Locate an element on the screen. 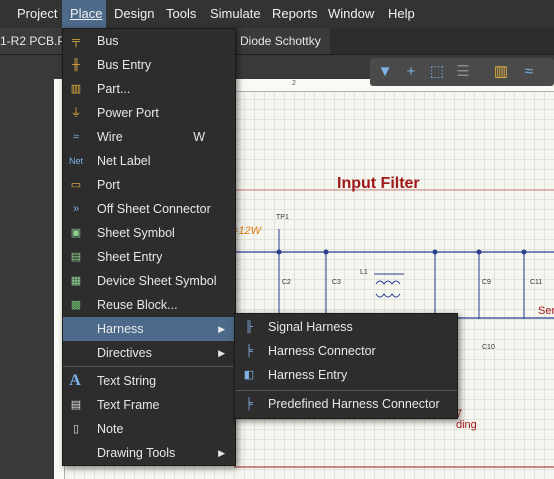 The image size is (554, 479). active-bar-toolbar: ▼ + ⬚ ☰ ▥ ≈ is located at coordinates (462, 72).